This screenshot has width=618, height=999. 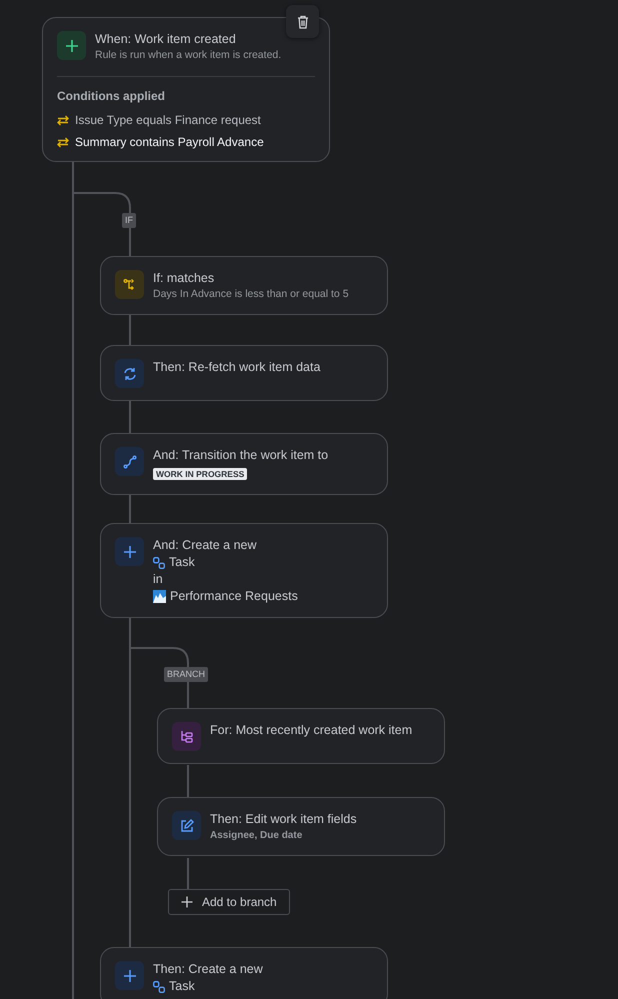 I want to click on condition-text: Summary contains Payroll Advance, so click(x=169, y=142).